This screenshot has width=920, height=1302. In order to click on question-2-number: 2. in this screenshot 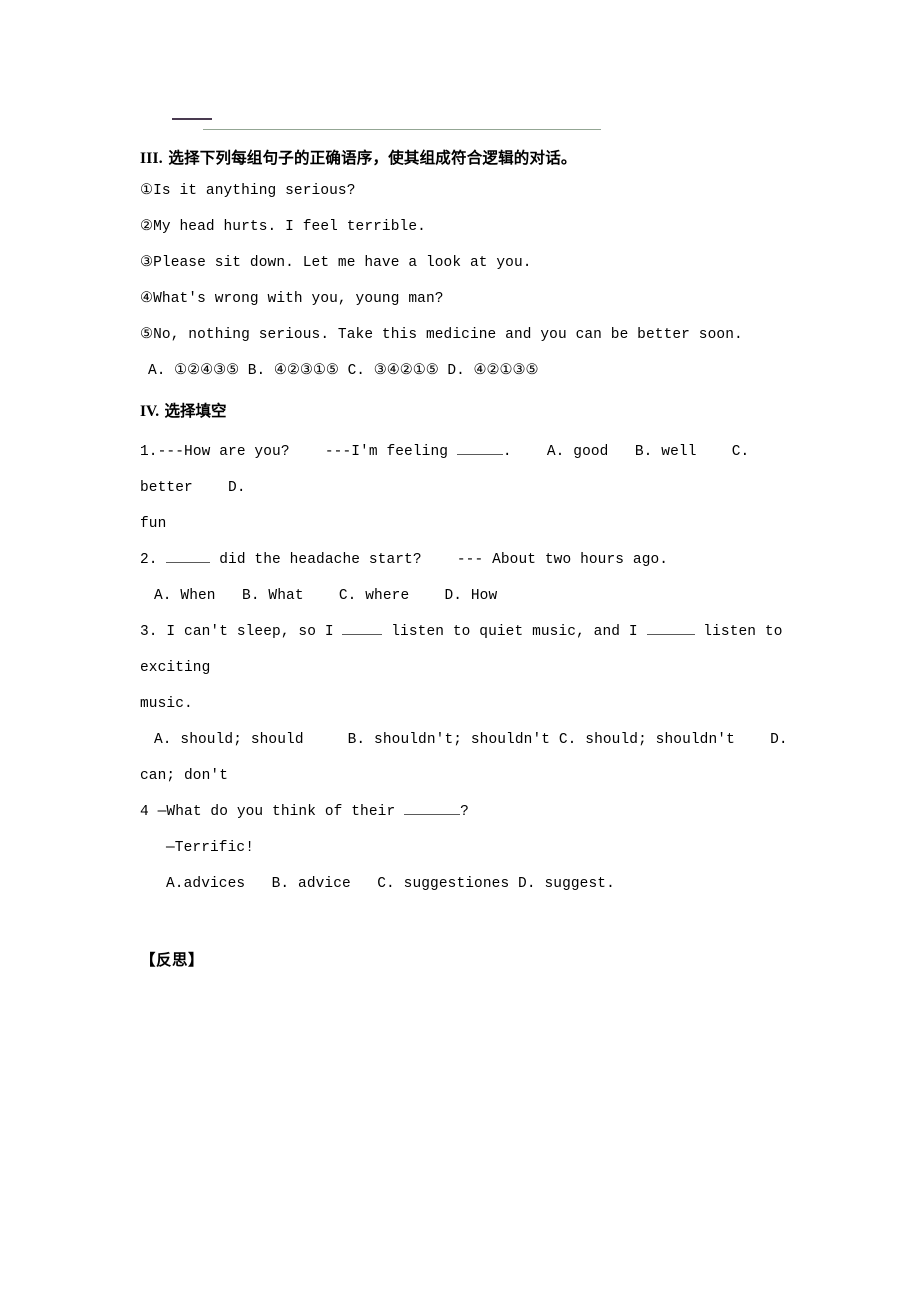, I will do `click(149, 560)`.